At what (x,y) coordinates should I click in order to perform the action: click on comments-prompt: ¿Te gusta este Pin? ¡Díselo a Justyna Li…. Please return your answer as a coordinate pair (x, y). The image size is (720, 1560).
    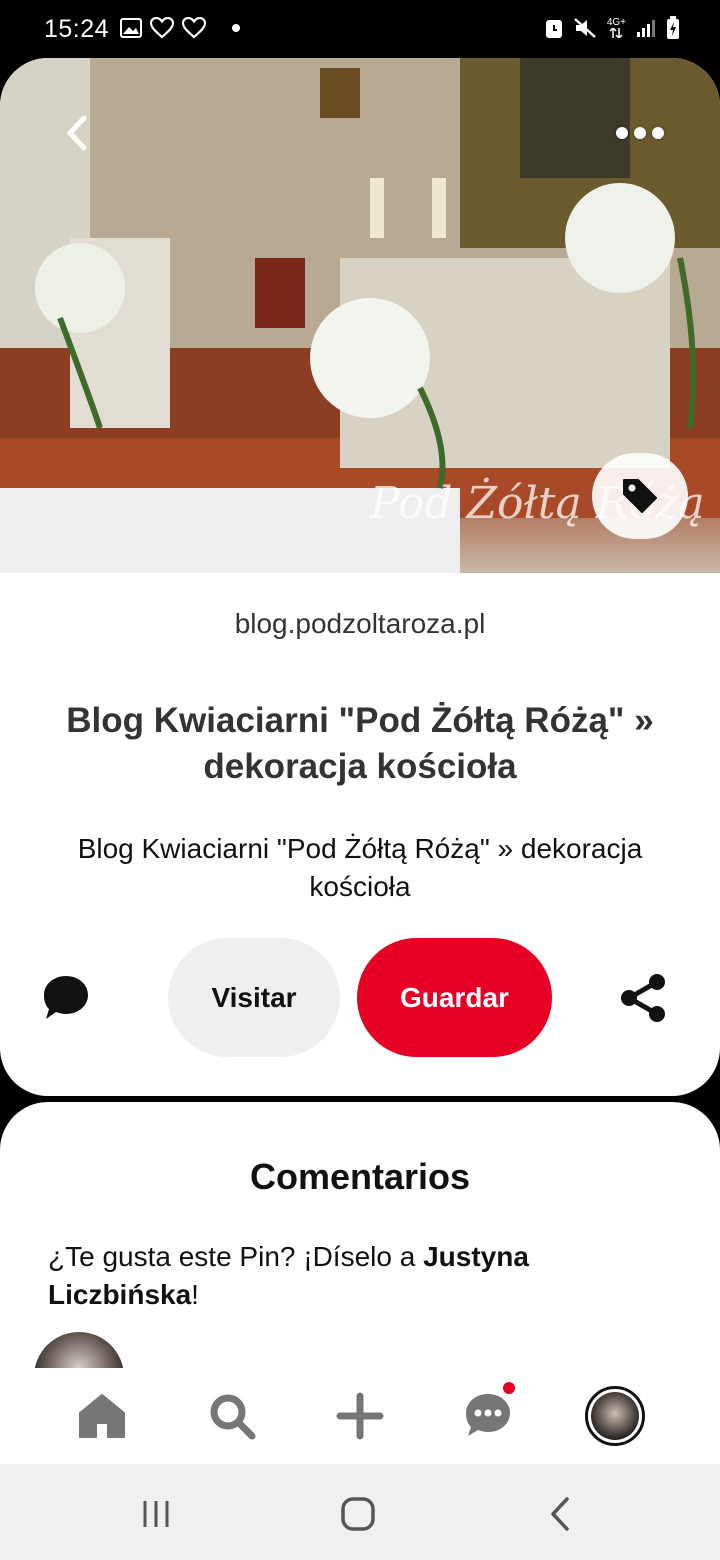
    Looking at the image, I should click on (358, 1276).